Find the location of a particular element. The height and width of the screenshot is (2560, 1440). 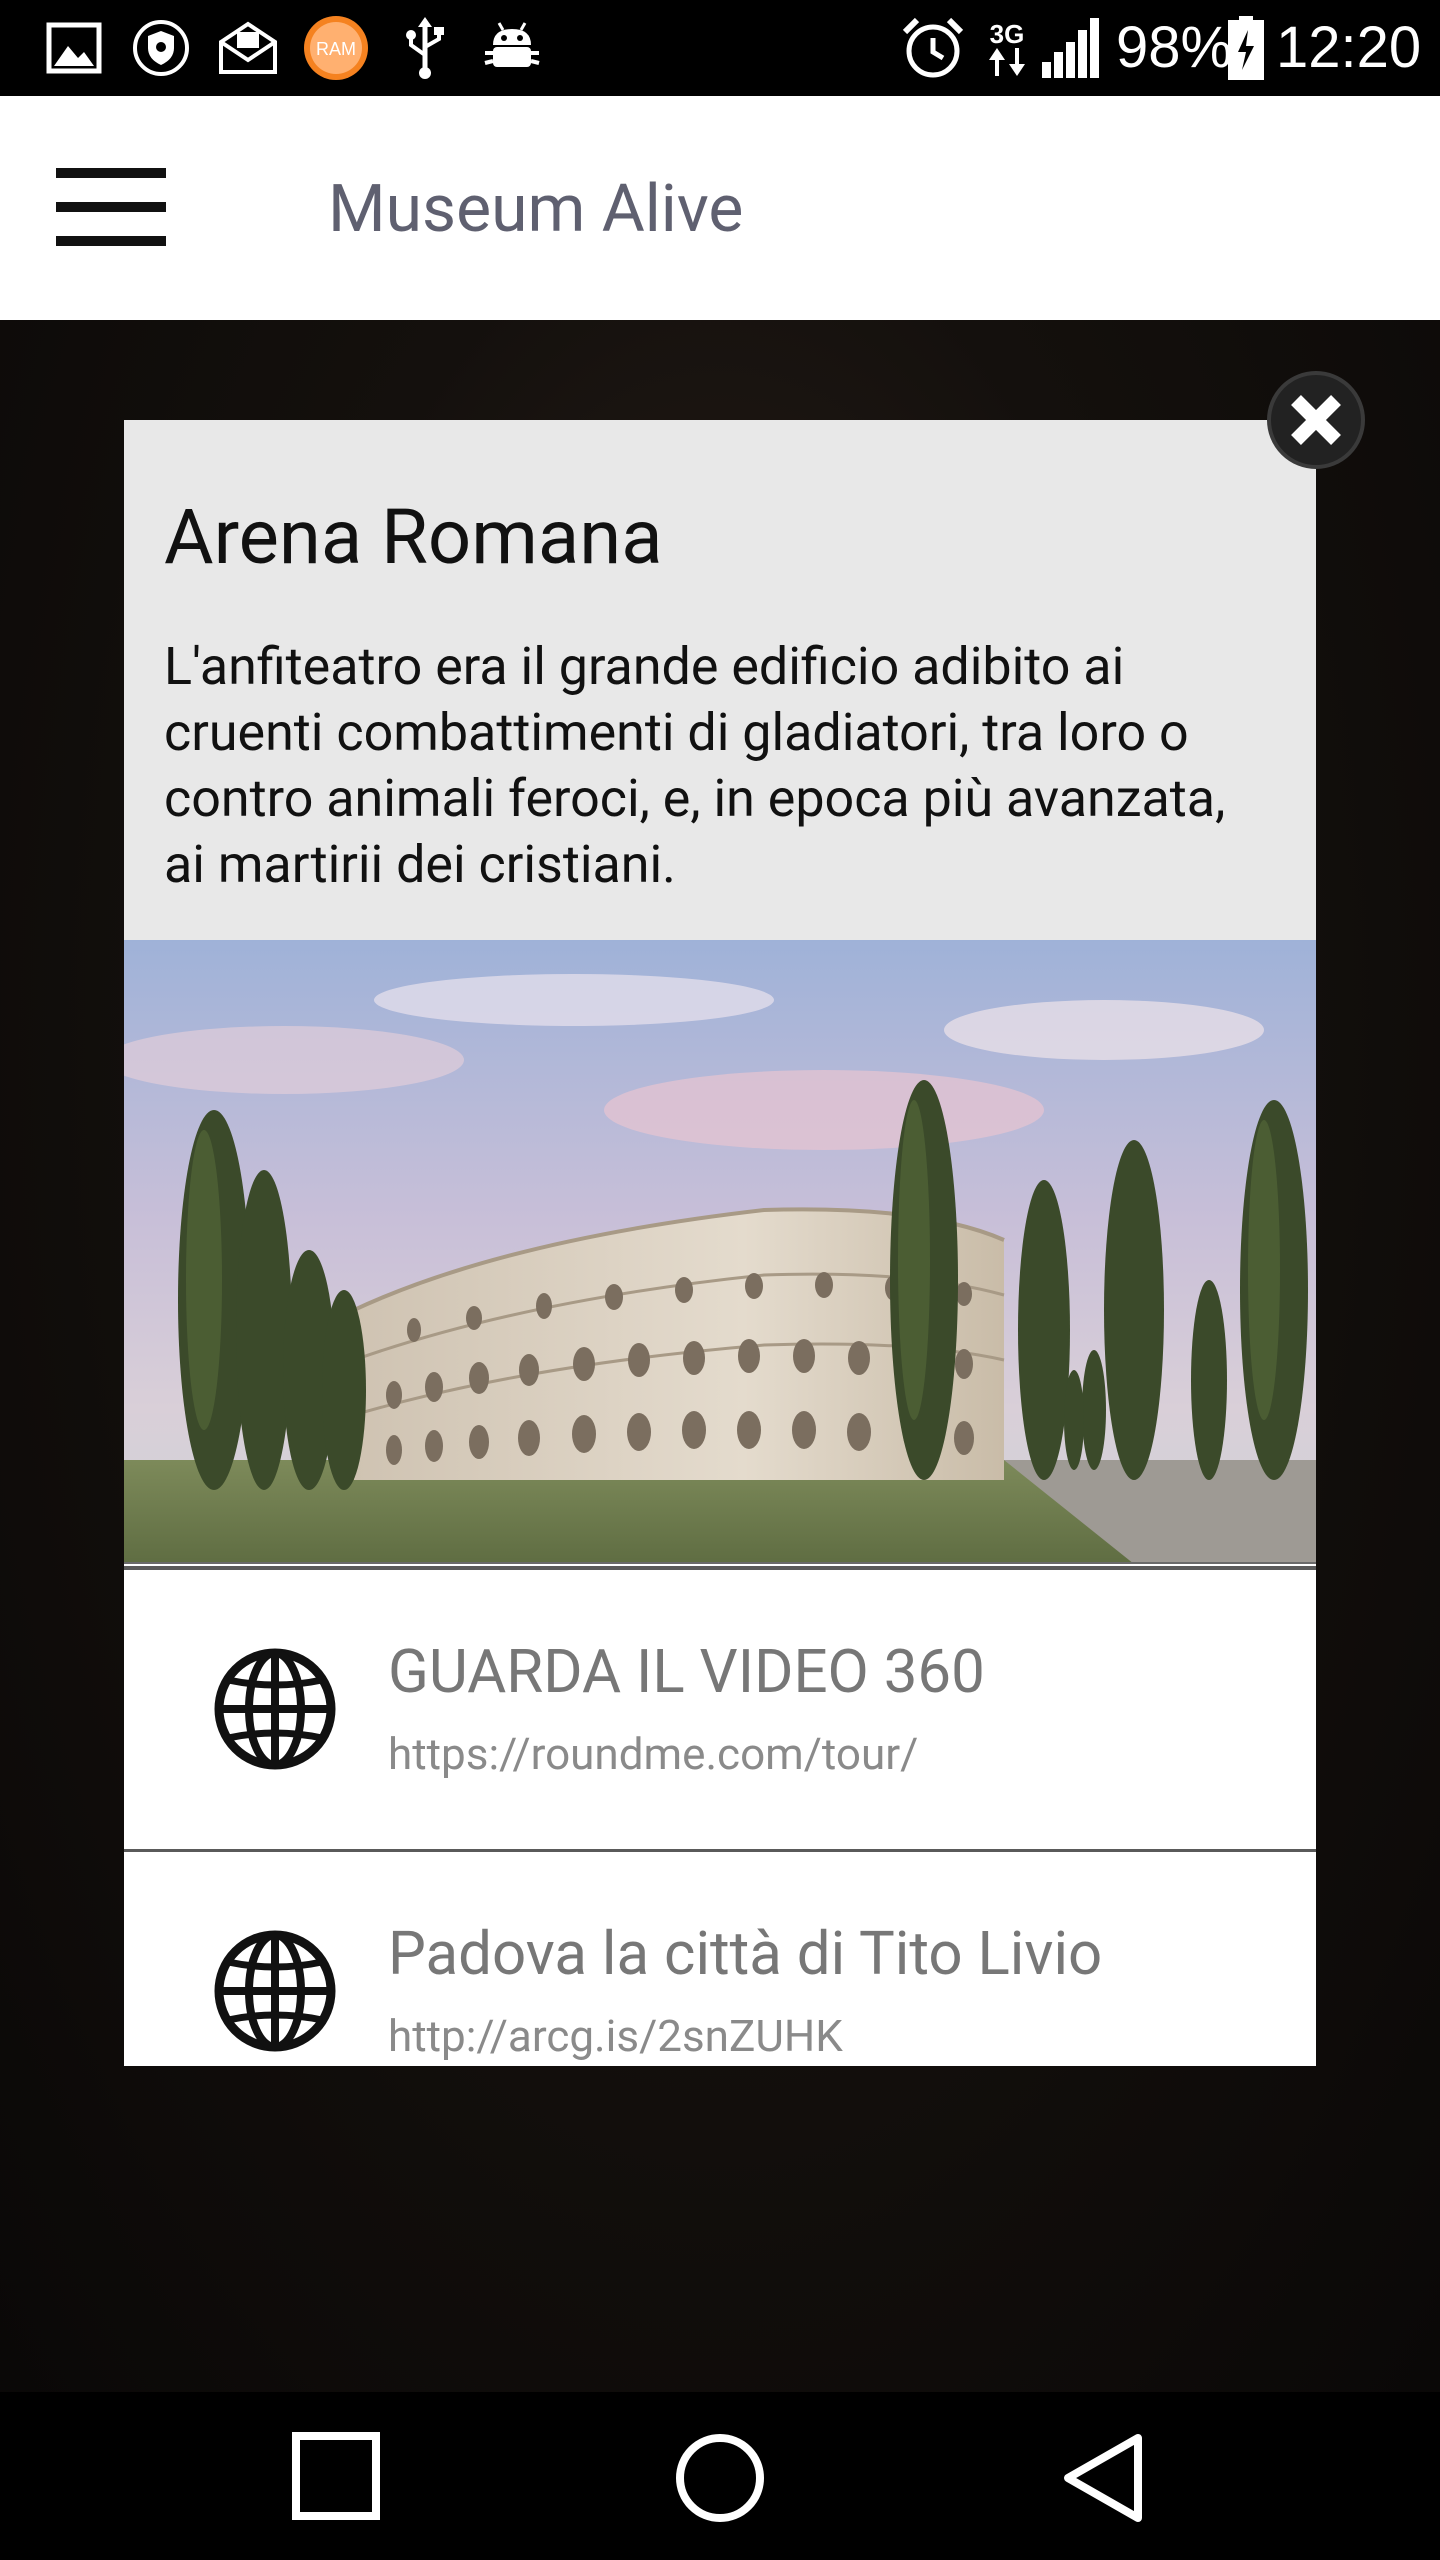

dialog-title: Arena Romana is located at coordinates (413, 537).